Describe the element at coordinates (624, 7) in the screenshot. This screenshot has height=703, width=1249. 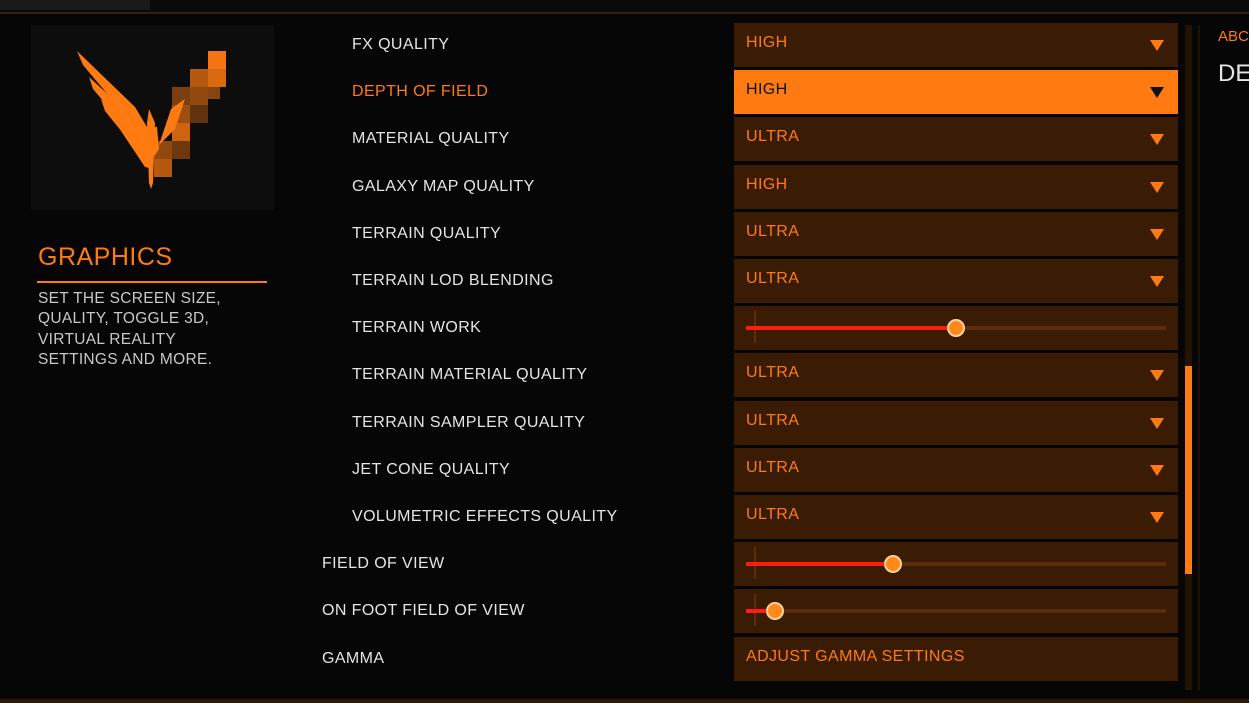
I see `top-bar` at that location.